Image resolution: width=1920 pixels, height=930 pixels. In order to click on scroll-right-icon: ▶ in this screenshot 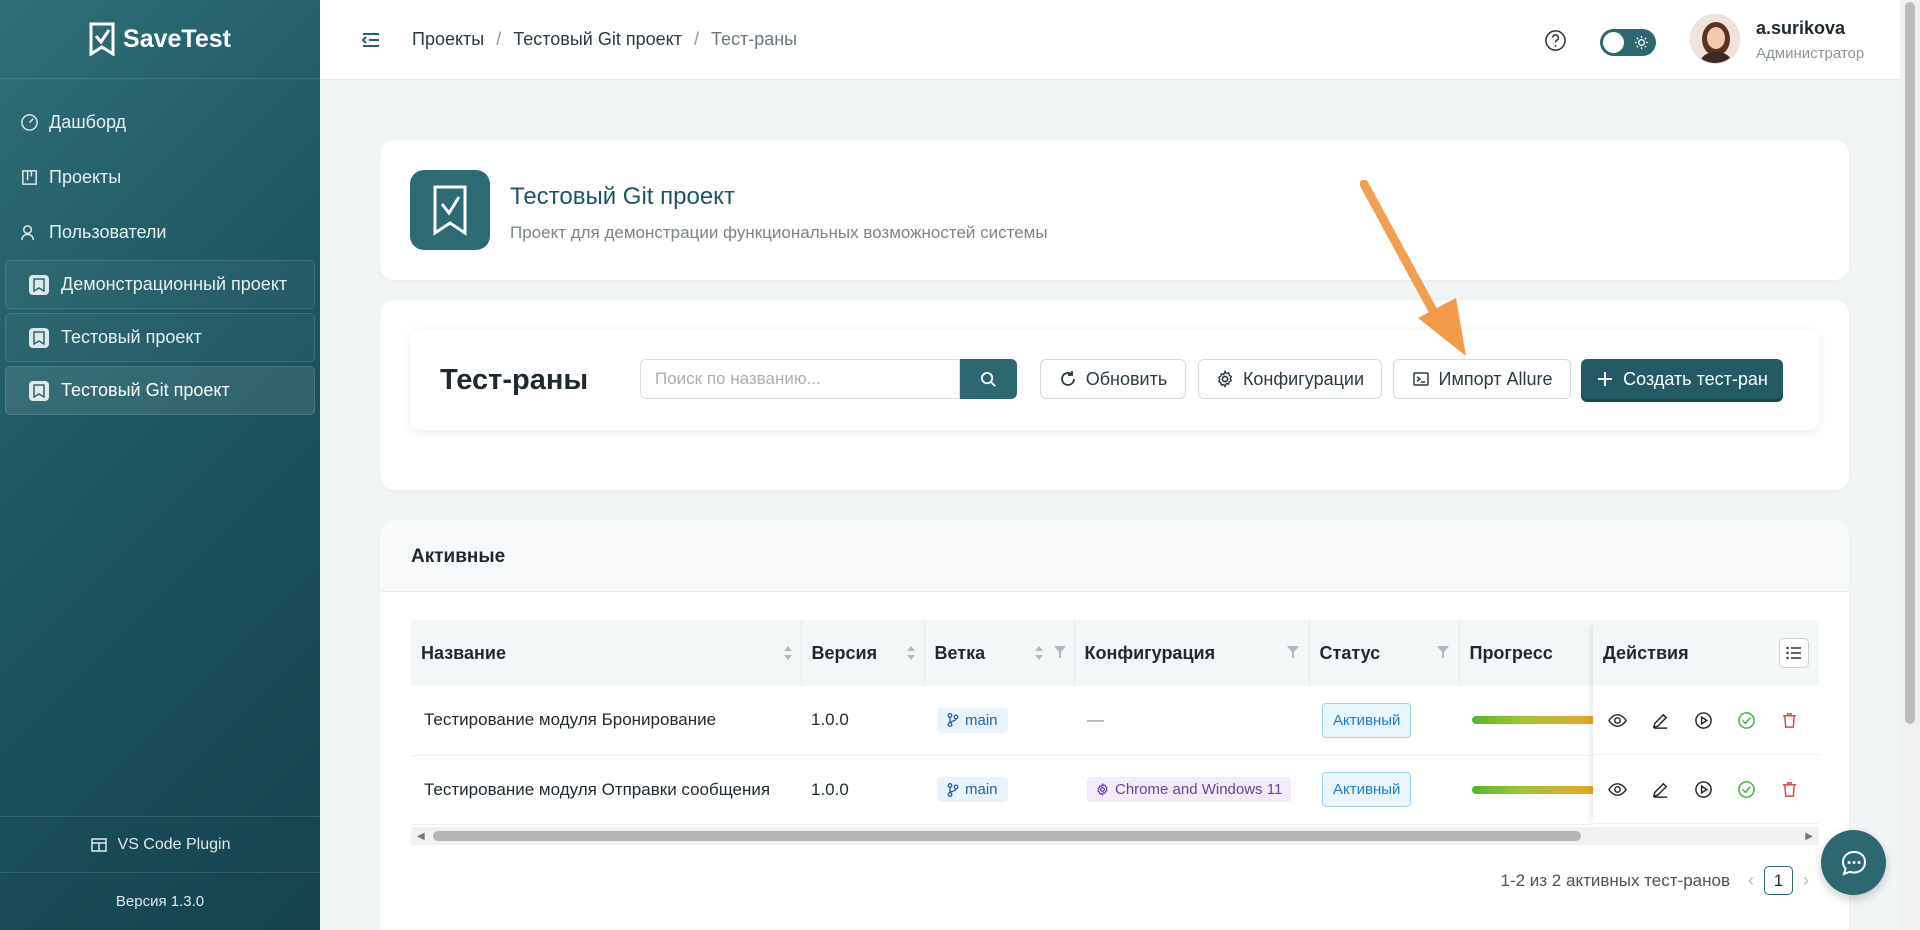, I will do `click(1809, 836)`.